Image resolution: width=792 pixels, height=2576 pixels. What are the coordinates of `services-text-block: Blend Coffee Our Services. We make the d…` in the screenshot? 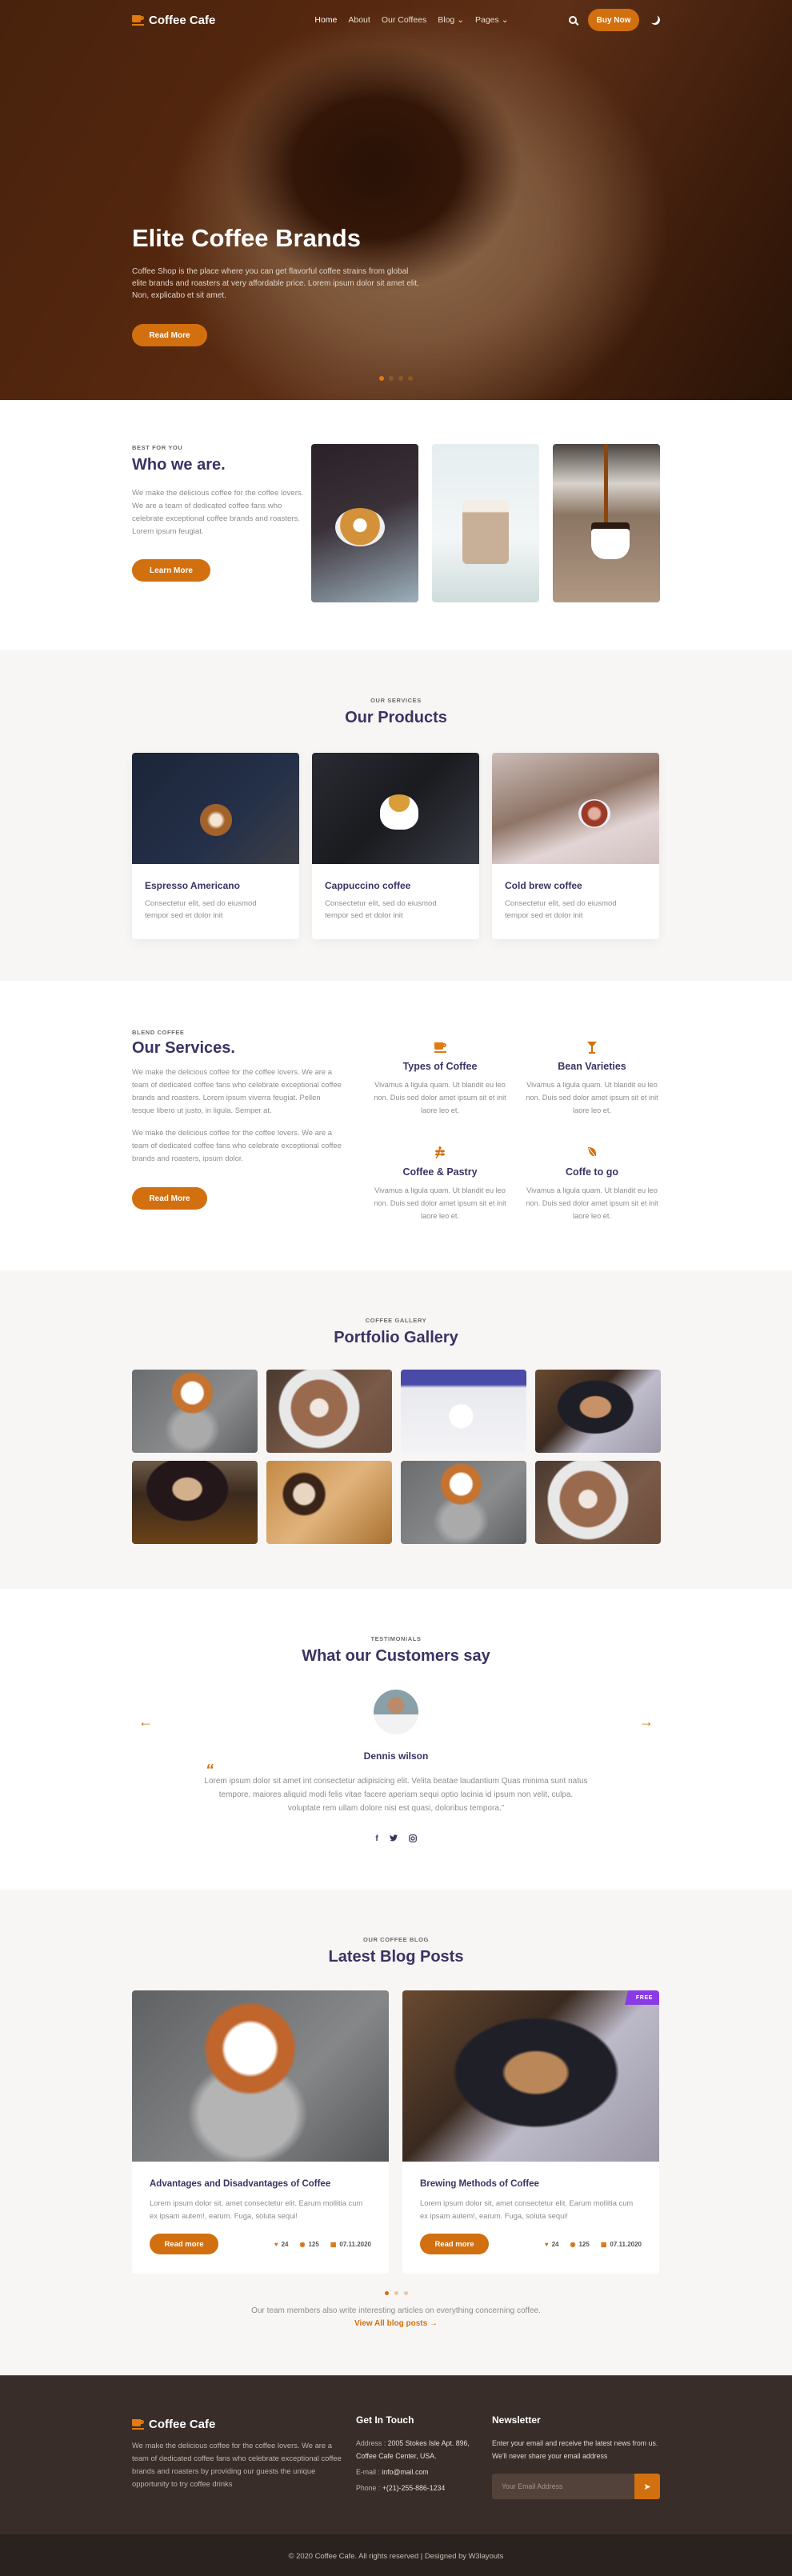 It's located at (238, 1125).